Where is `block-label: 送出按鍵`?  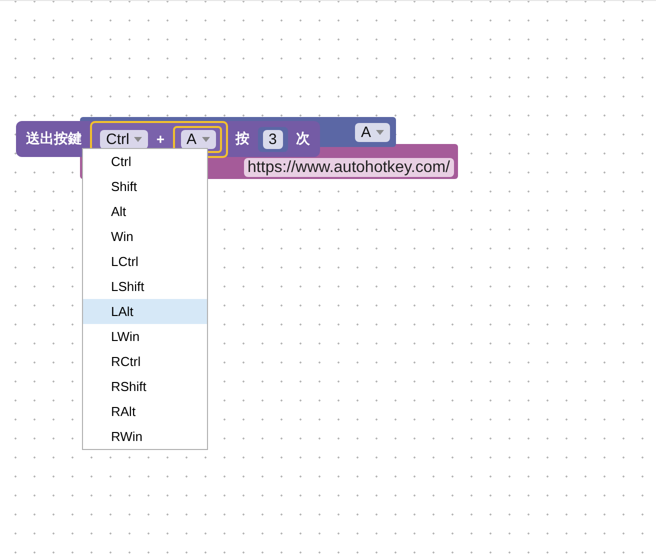
block-label: 送出按鍵 is located at coordinates (54, 139).